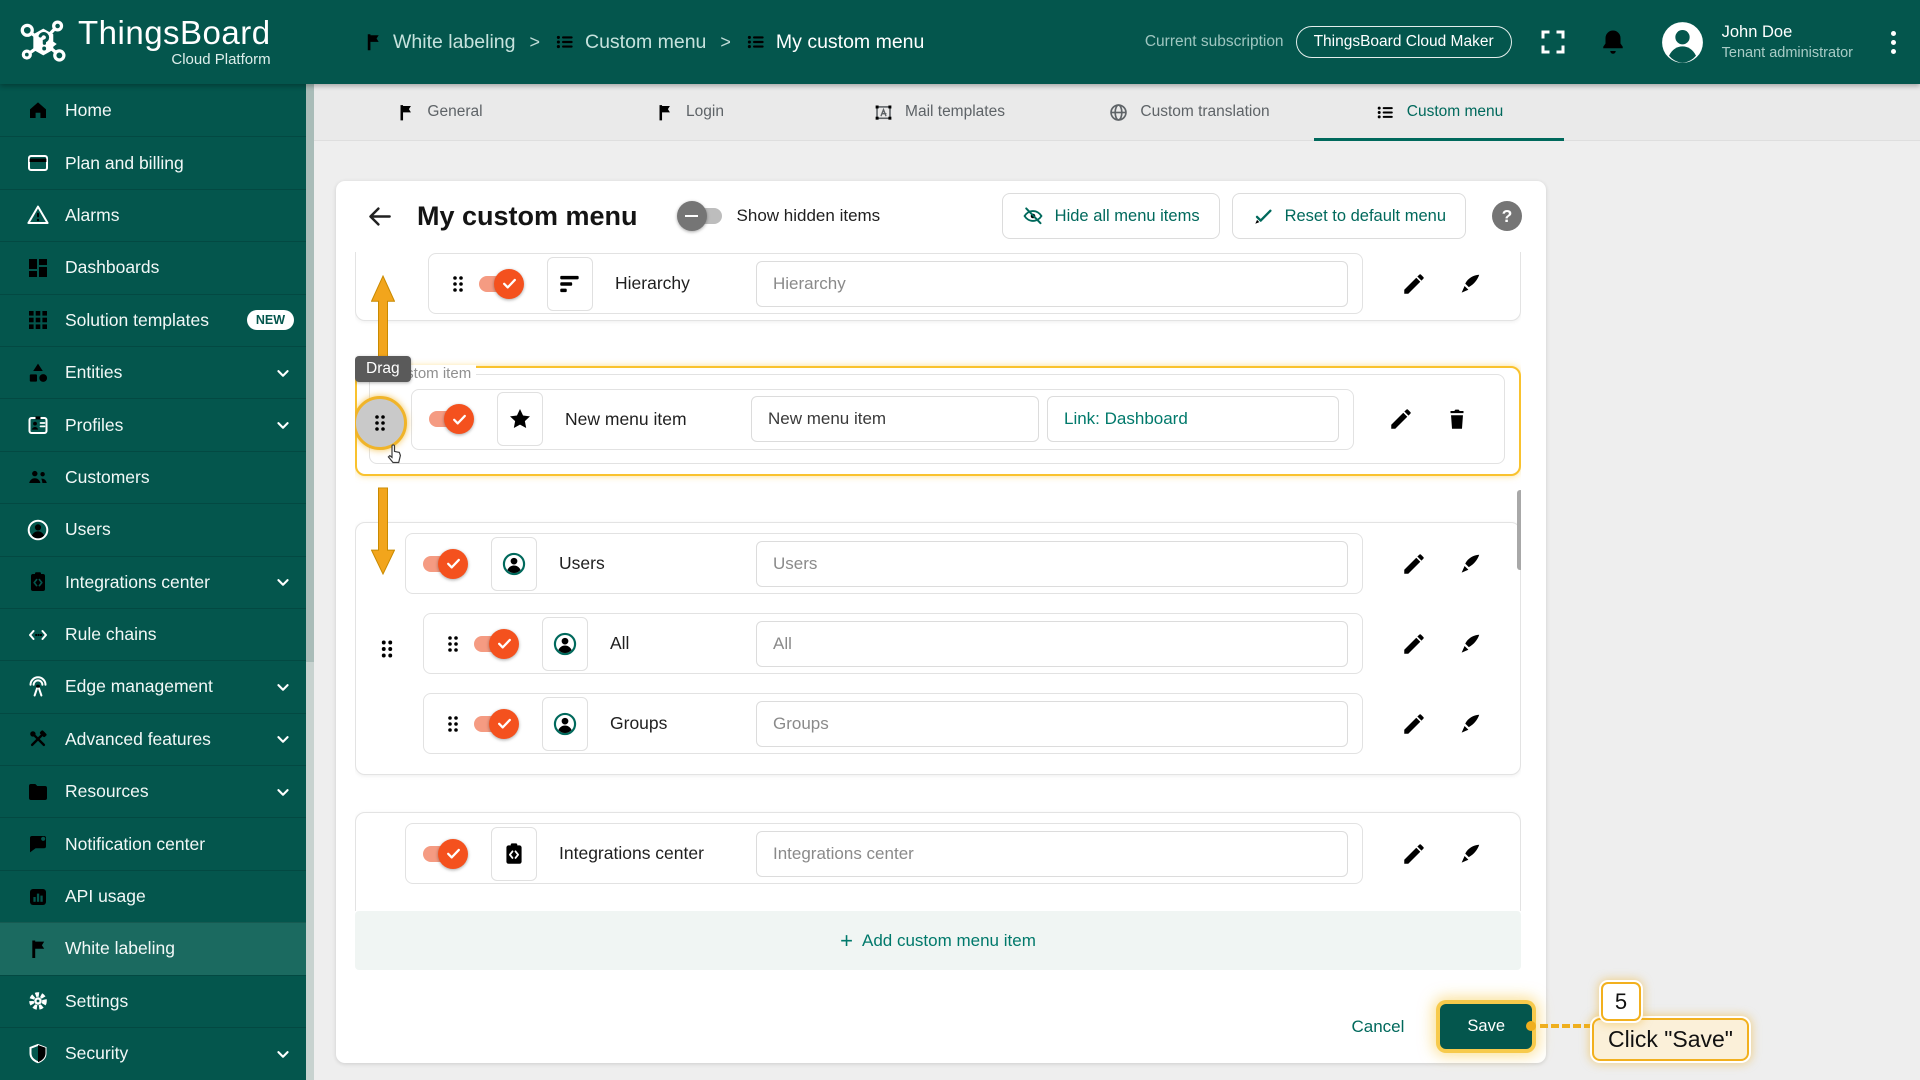 The image size is (1920, 1080). What do you see at coordinates (1486, 1026) in the screenshot?
I see `save-button: Save` at bounding box center [1486, 1026].